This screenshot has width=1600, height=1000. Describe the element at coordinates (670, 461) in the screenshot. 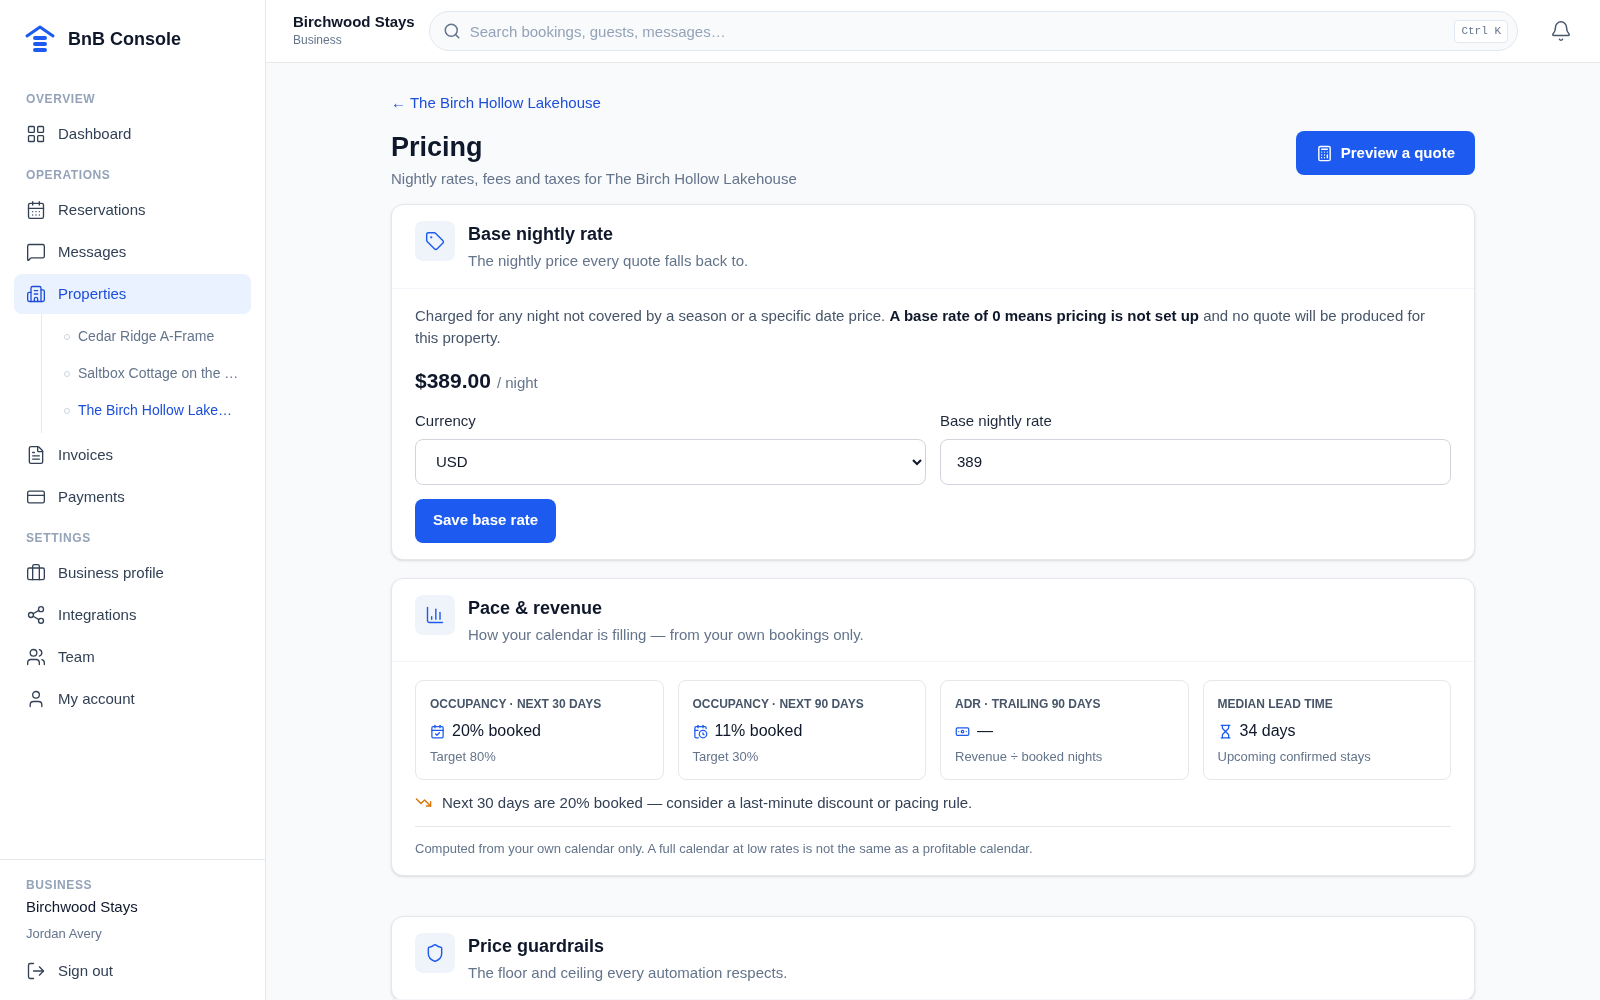

I see `currency-select: USD` at that location.